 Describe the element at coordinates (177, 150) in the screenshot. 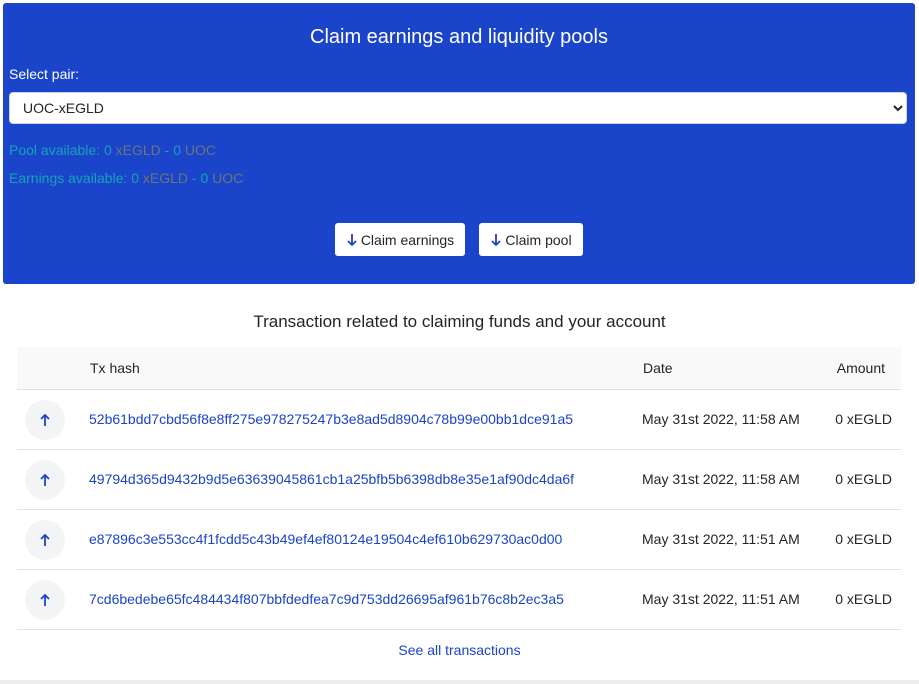

I see `pool-uoc-value: 0` at that location.